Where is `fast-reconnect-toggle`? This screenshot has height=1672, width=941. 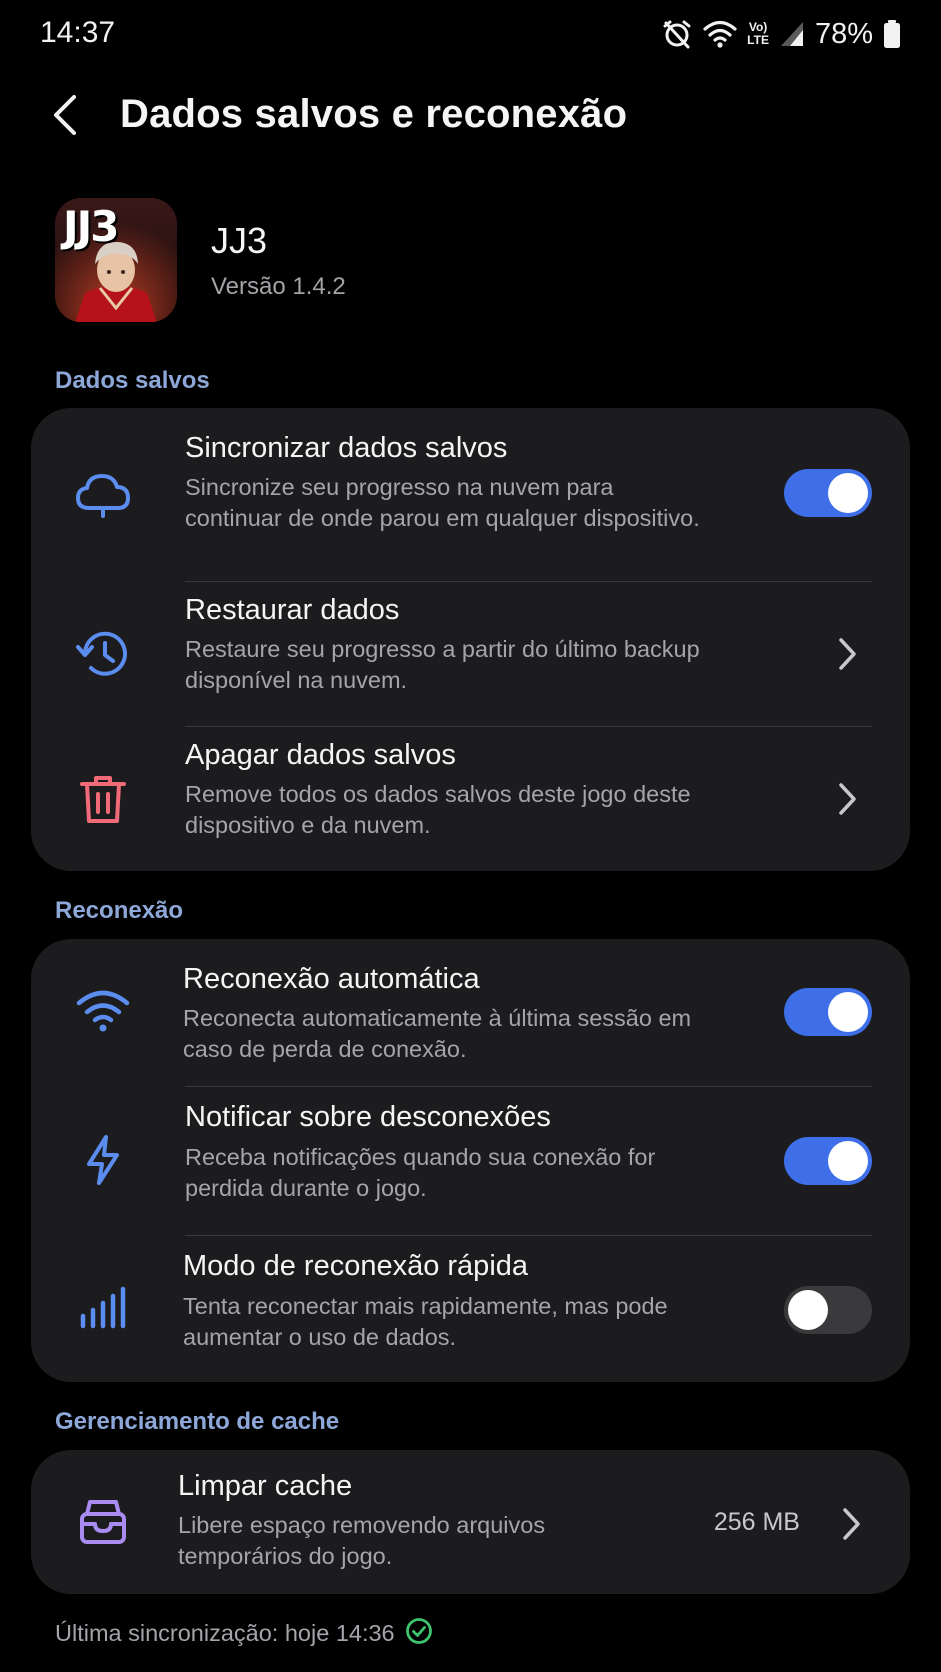 fast-reconnect-toggle is located at coordinates (828, 1310).